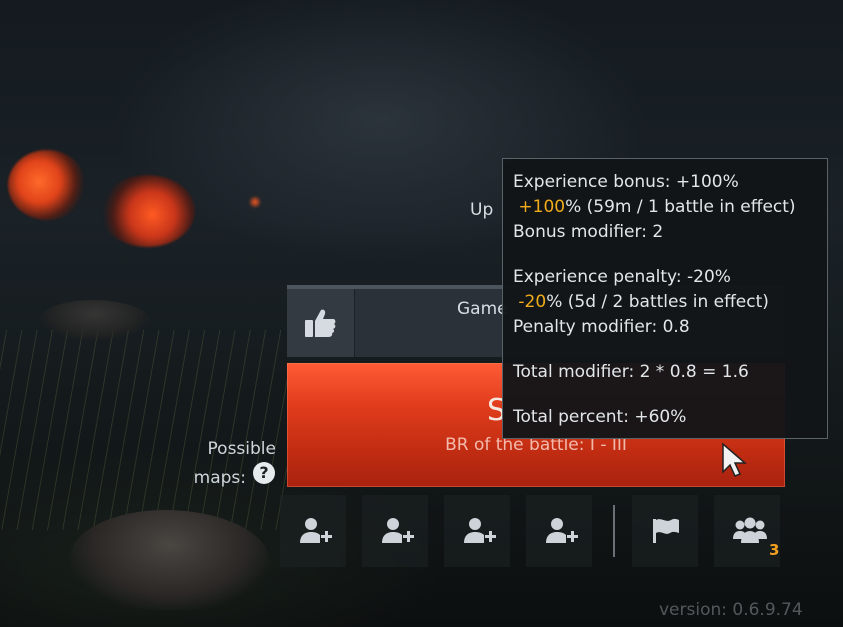 Image resolution: width=843 pixels, height=627 pixels. What do you see at coordinates (774, 550) in the screenshot?
I see `squad-count-badge: 3` at bounding box center [774, 550].